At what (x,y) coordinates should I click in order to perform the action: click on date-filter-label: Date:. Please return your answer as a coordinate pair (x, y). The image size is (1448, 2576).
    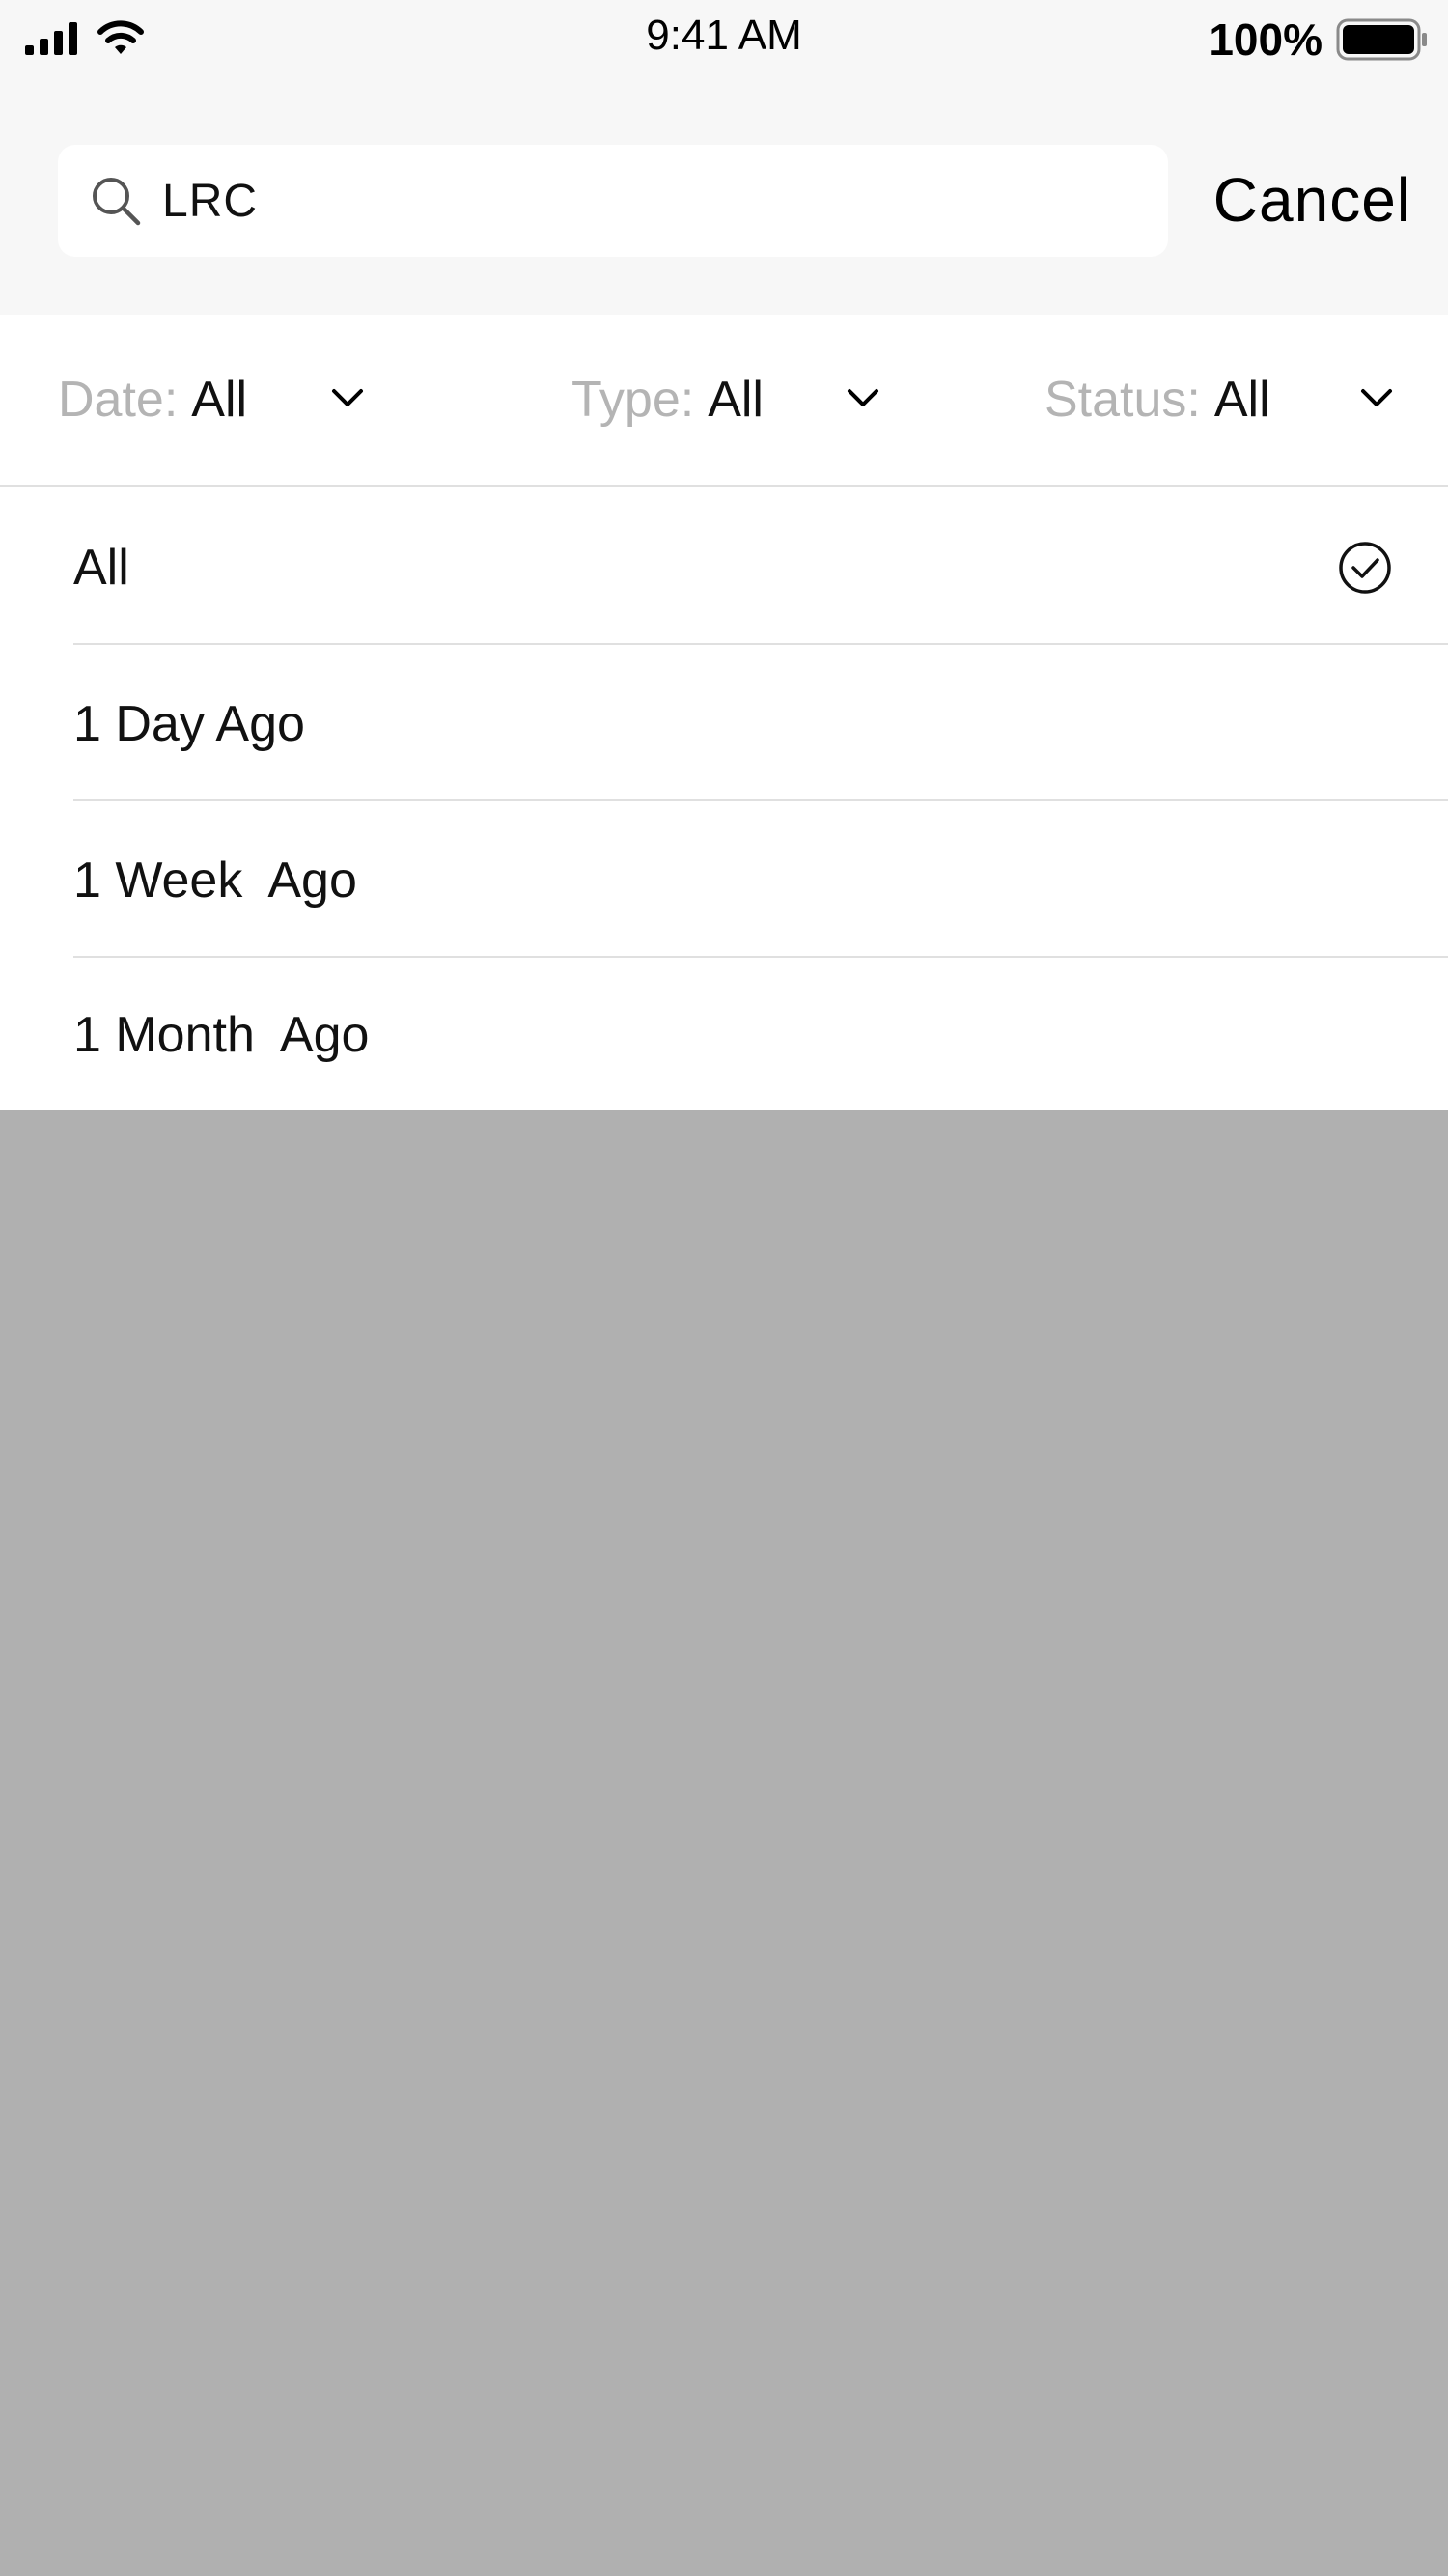
    Looking at the image, I should click on (119, 400).